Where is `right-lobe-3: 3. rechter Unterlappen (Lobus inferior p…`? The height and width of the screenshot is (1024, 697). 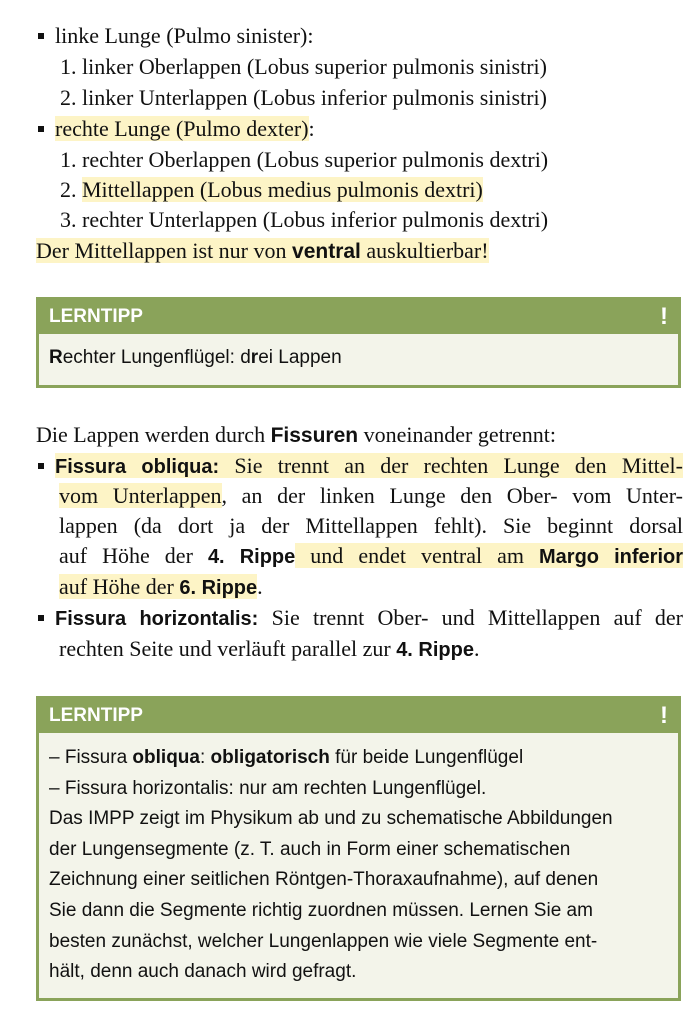 right-lobe-3: 3. rechter Unterlappen (Lobus inferior p… is located at coordinates (304, 219).